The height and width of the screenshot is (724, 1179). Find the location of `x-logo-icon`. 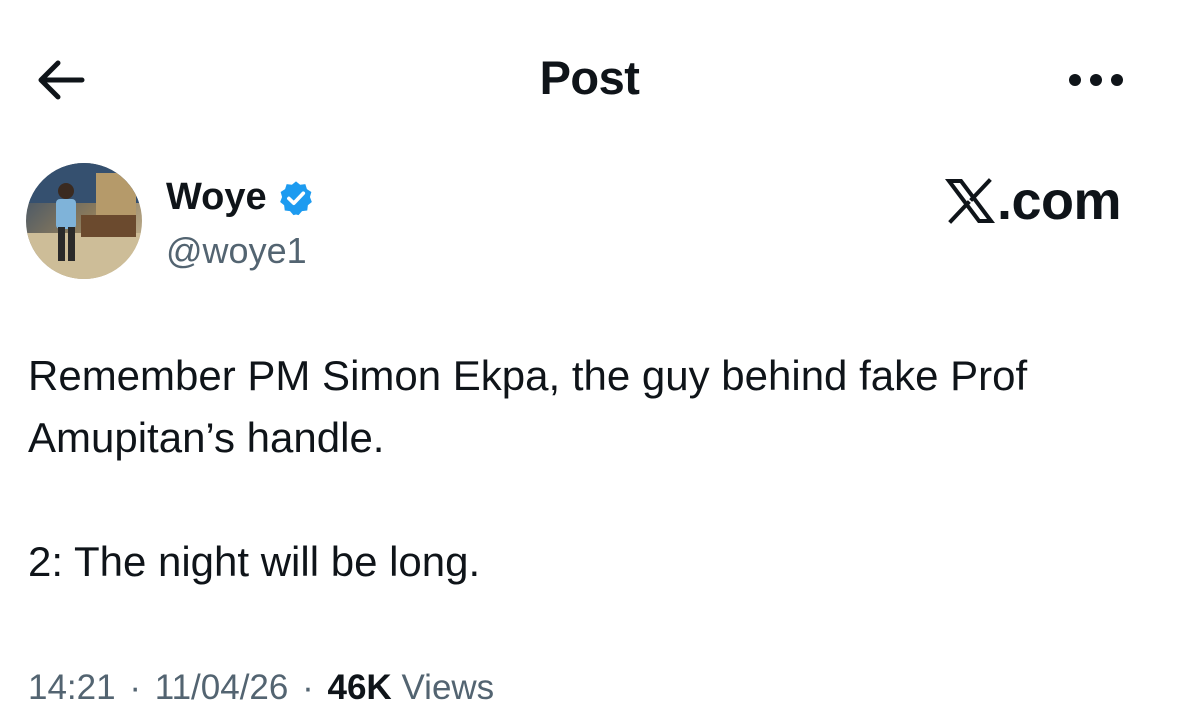

x-logo-icon is located at coordinates (969, 201).